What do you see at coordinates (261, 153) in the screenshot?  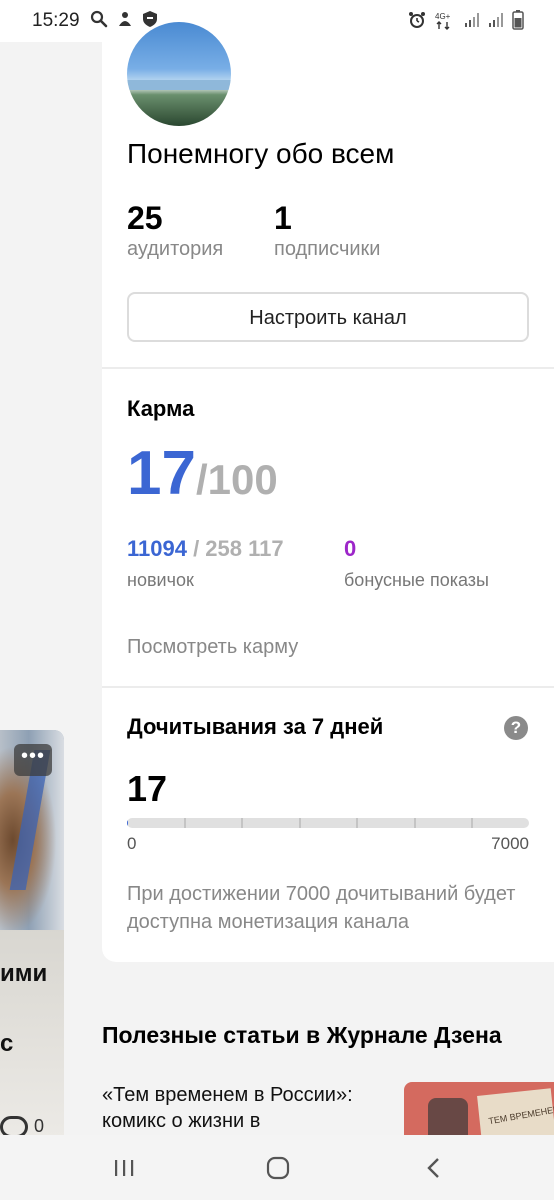 I see `channel-name: Понемногу обо всем` at bounding box center [261, 153].